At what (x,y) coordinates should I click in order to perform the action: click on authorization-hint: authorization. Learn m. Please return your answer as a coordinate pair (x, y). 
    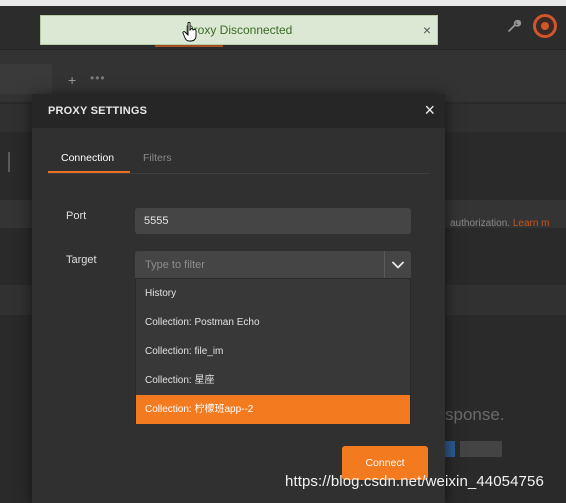
    Looking at the image, I should click on (500, 223).